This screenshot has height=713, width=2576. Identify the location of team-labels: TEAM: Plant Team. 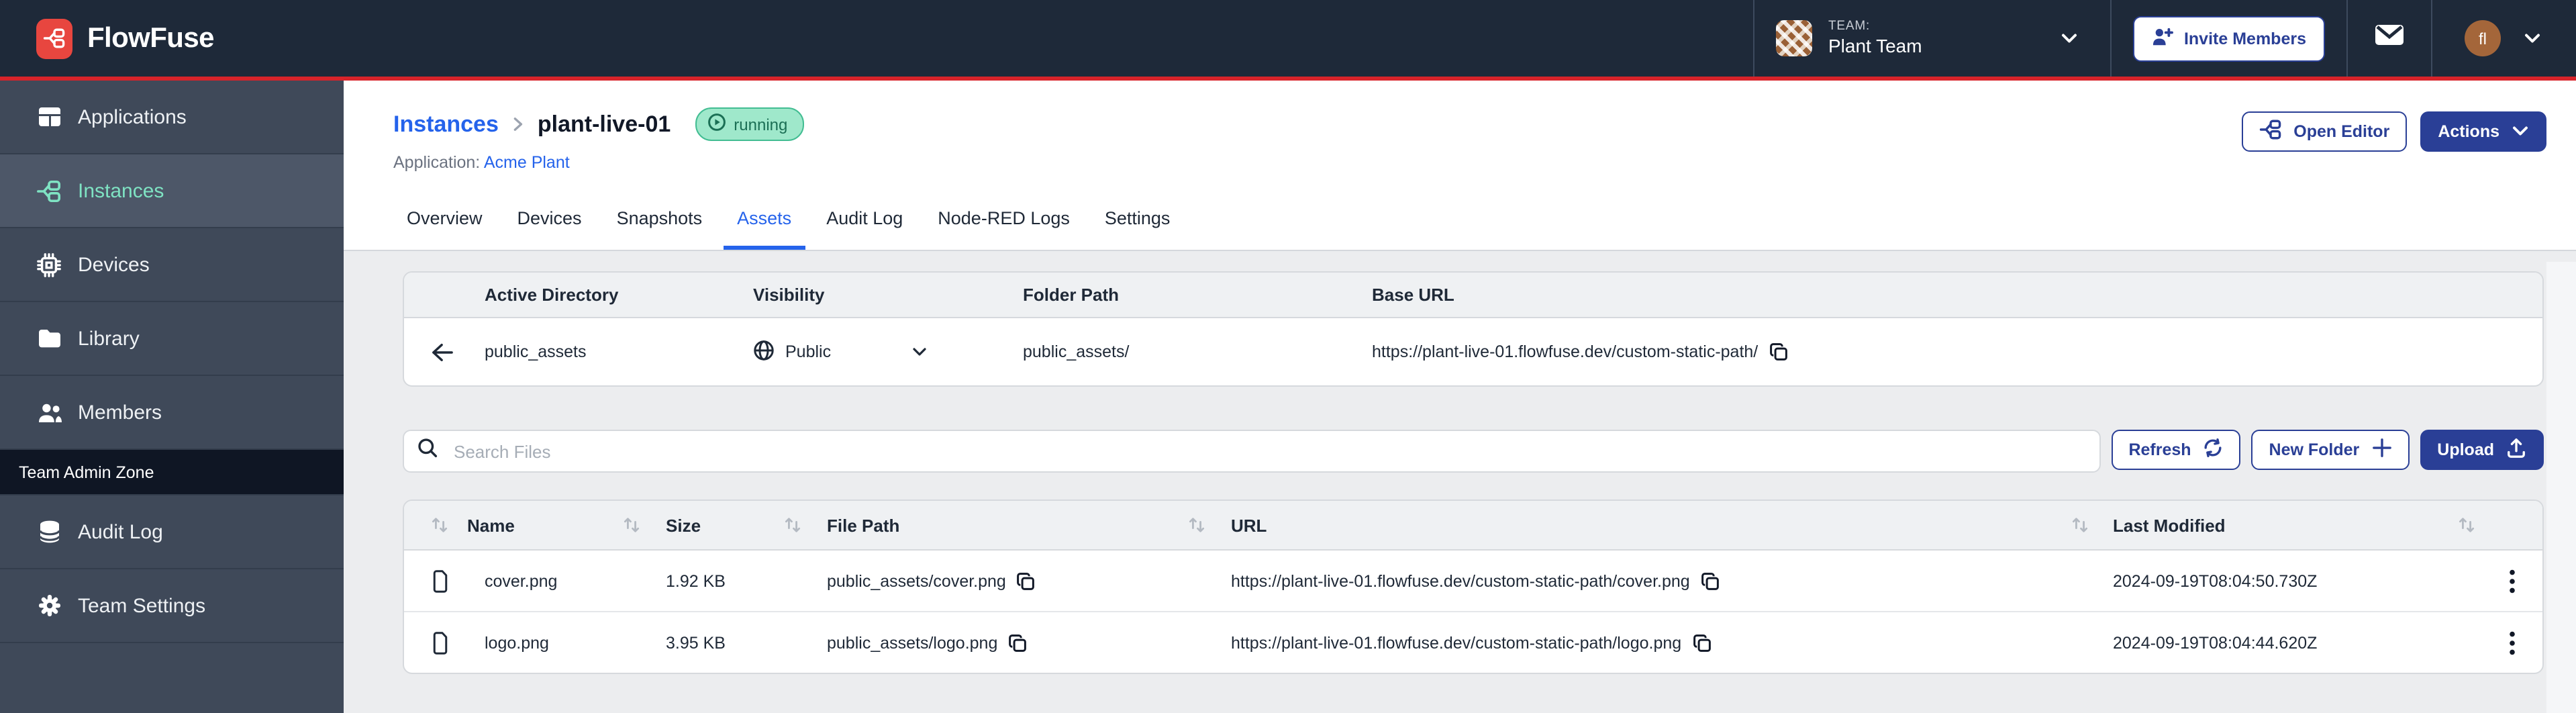
(1875, 38).